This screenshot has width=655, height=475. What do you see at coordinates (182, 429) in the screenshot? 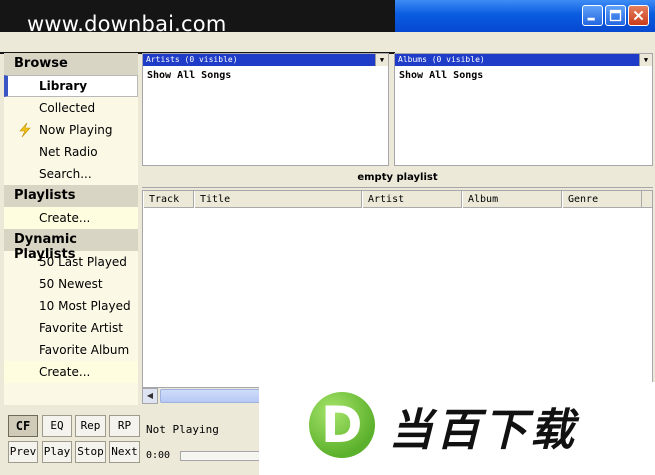
I see `playback-status: Not Playing` at bounding box center [182, 429].